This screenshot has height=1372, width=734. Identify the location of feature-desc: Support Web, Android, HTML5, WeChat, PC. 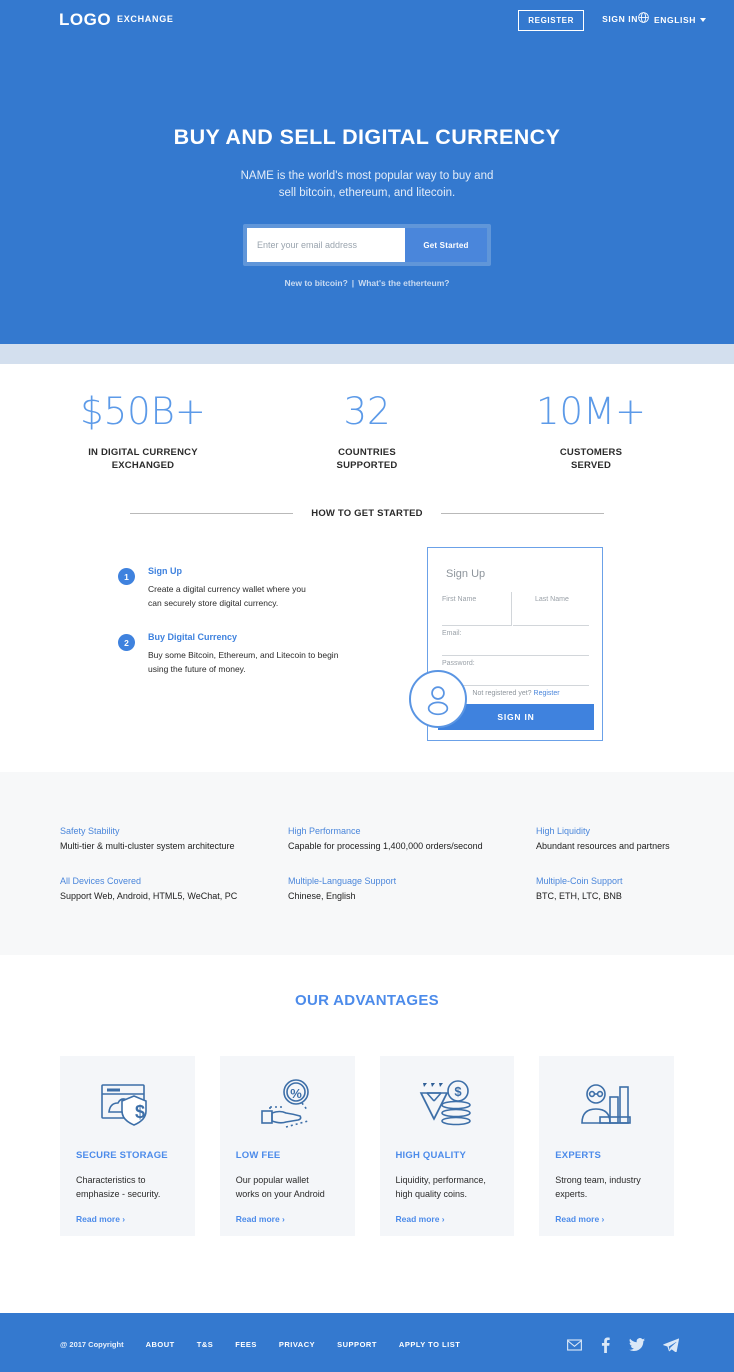
(149, 896).